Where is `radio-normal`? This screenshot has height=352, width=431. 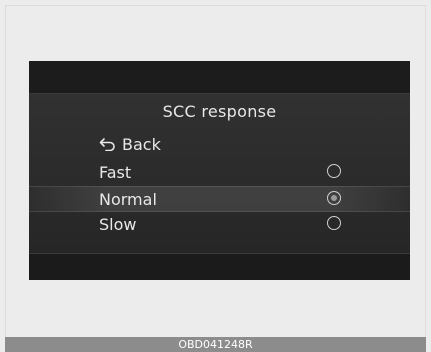 radio-normal is located at coordinates (334, 198).